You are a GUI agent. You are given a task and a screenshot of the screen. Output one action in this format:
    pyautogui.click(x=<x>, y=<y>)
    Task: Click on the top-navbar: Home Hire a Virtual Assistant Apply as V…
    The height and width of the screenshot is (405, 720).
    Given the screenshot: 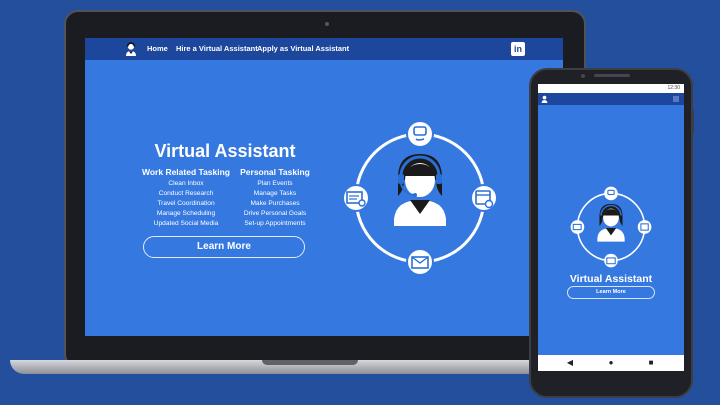 What is the action you would take?
    pyautogui.click(x=324, y=49)
    